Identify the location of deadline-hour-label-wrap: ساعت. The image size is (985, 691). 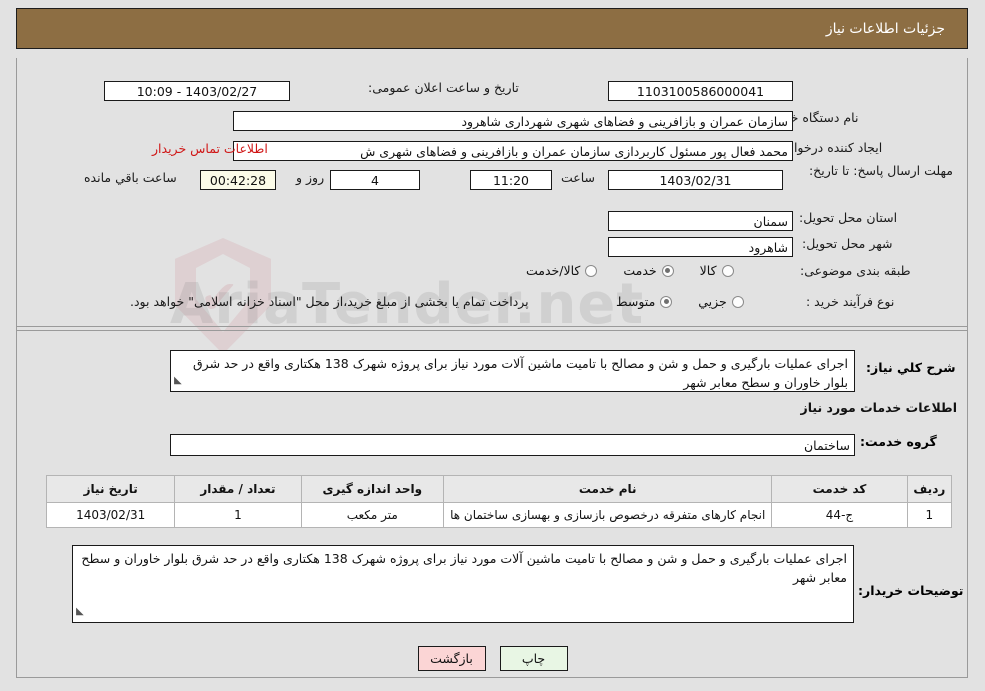
(578, 177).